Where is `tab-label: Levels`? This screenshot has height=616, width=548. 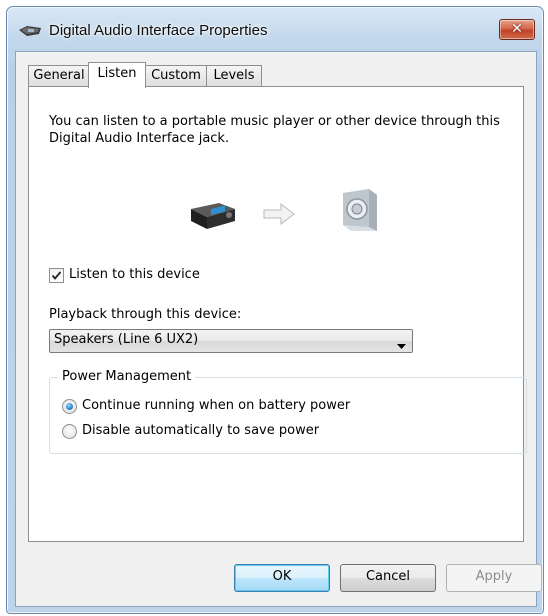 tab-label: Levels is located at coordinates (234, 75).